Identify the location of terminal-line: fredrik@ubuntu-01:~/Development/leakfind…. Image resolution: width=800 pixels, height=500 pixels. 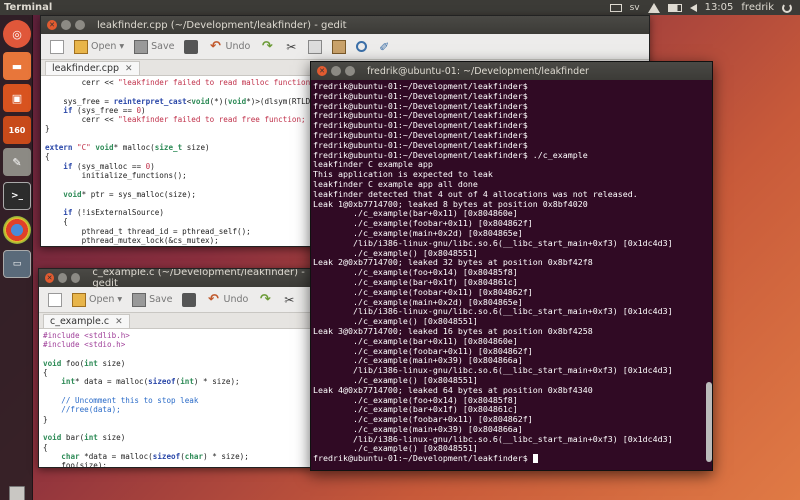
(512, 458).